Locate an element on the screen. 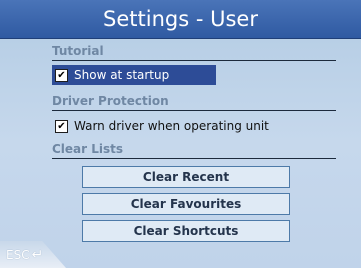 The width and height of the screenshot is (361, 268). clear-recent-button: Clear Recent is located at coordinates (186, 177).